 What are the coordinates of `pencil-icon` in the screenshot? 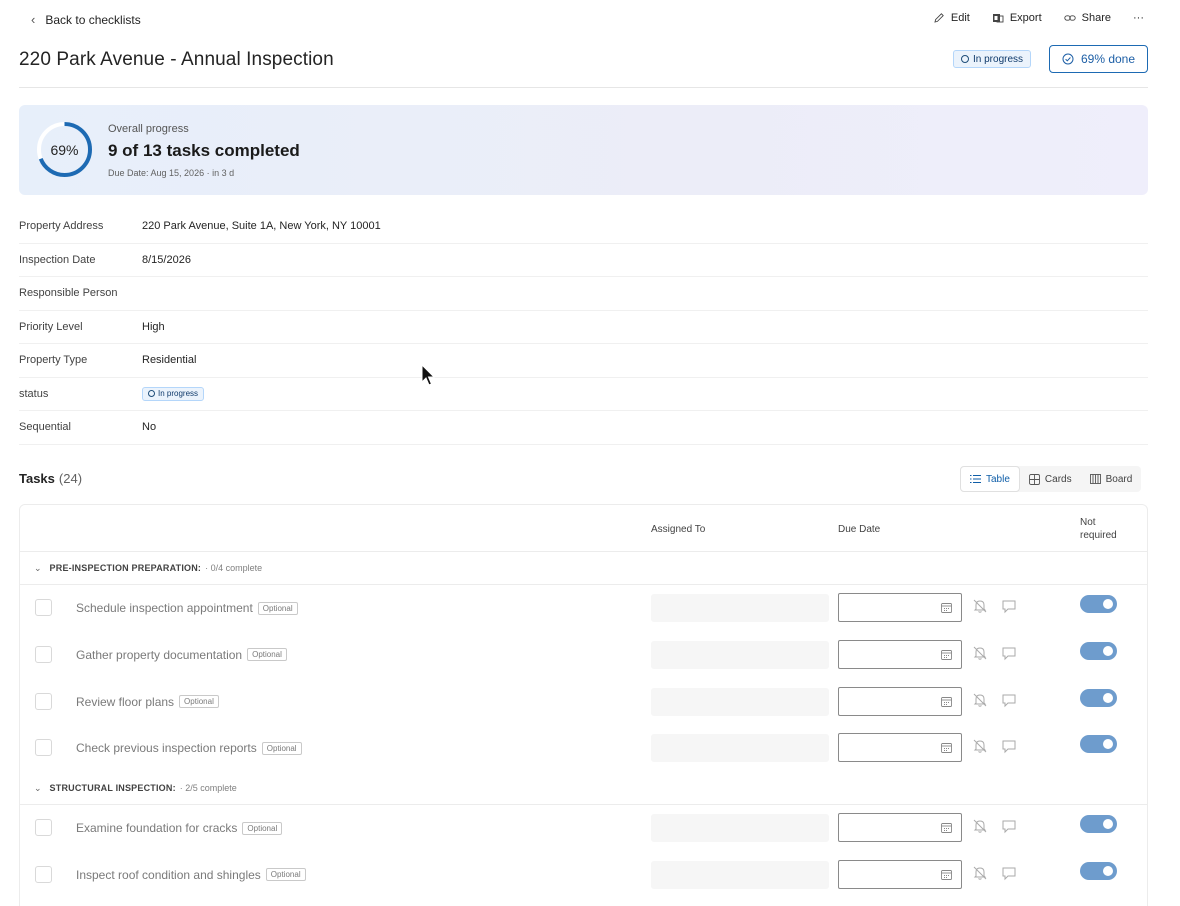 It's located at (939, 18).